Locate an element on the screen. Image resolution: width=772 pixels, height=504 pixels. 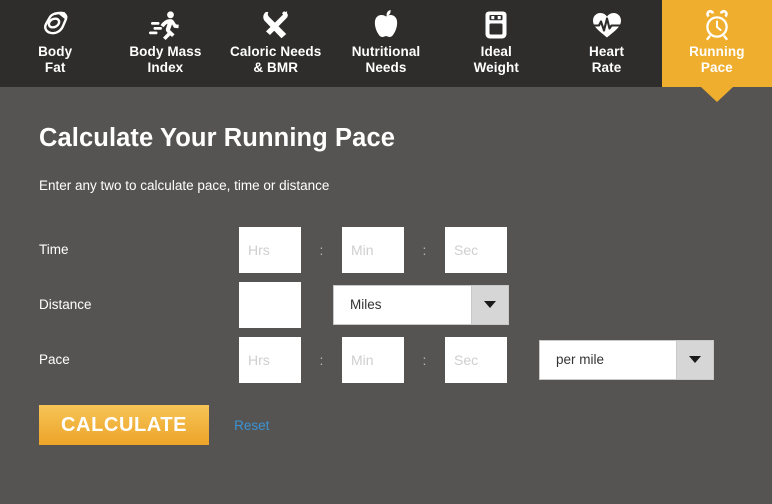
pace-unit-dropdown-button is located at coordinates (694, 359).